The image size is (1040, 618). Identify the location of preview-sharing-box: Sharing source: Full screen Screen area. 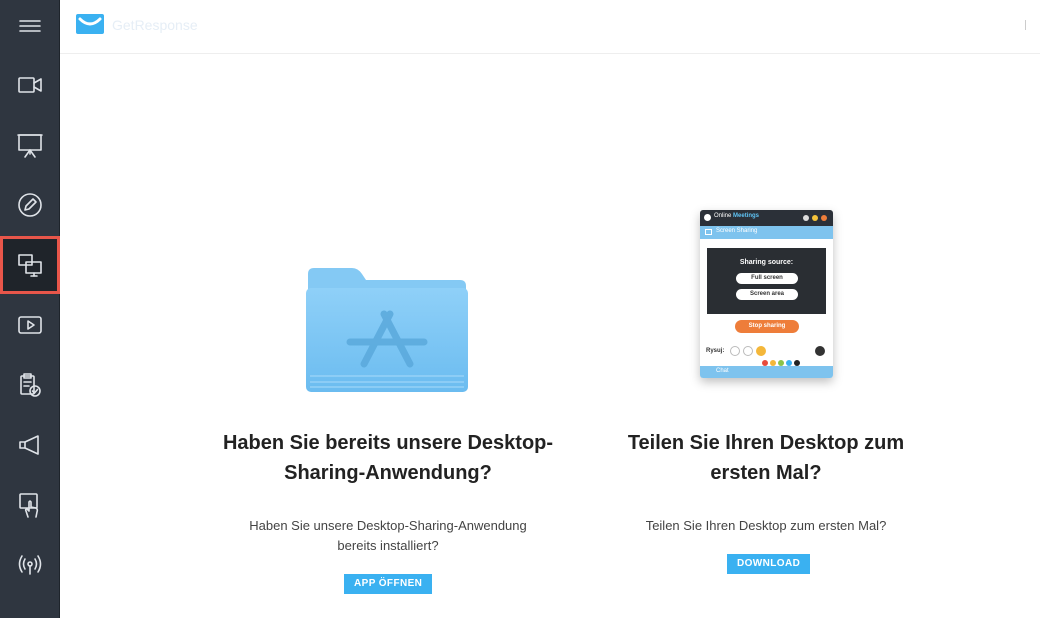
(766, 281).